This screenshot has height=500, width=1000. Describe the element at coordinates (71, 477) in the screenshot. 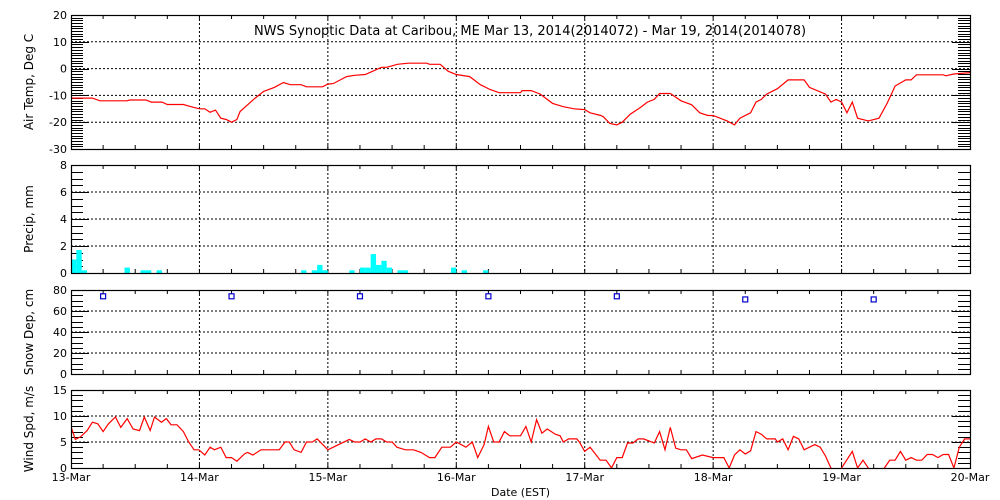

I see `x-tick-label: 13-Mar` at that location.